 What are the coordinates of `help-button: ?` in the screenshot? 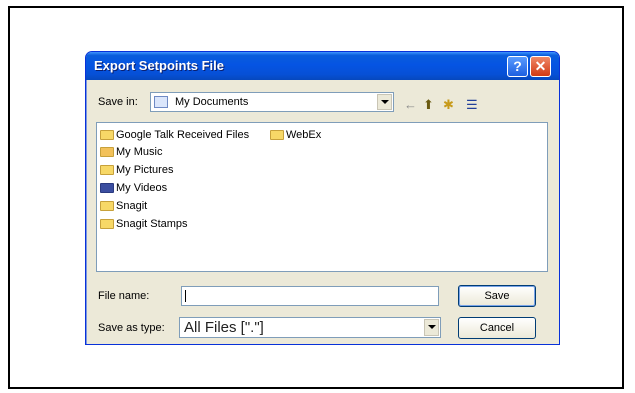 It's located at (517, 66).